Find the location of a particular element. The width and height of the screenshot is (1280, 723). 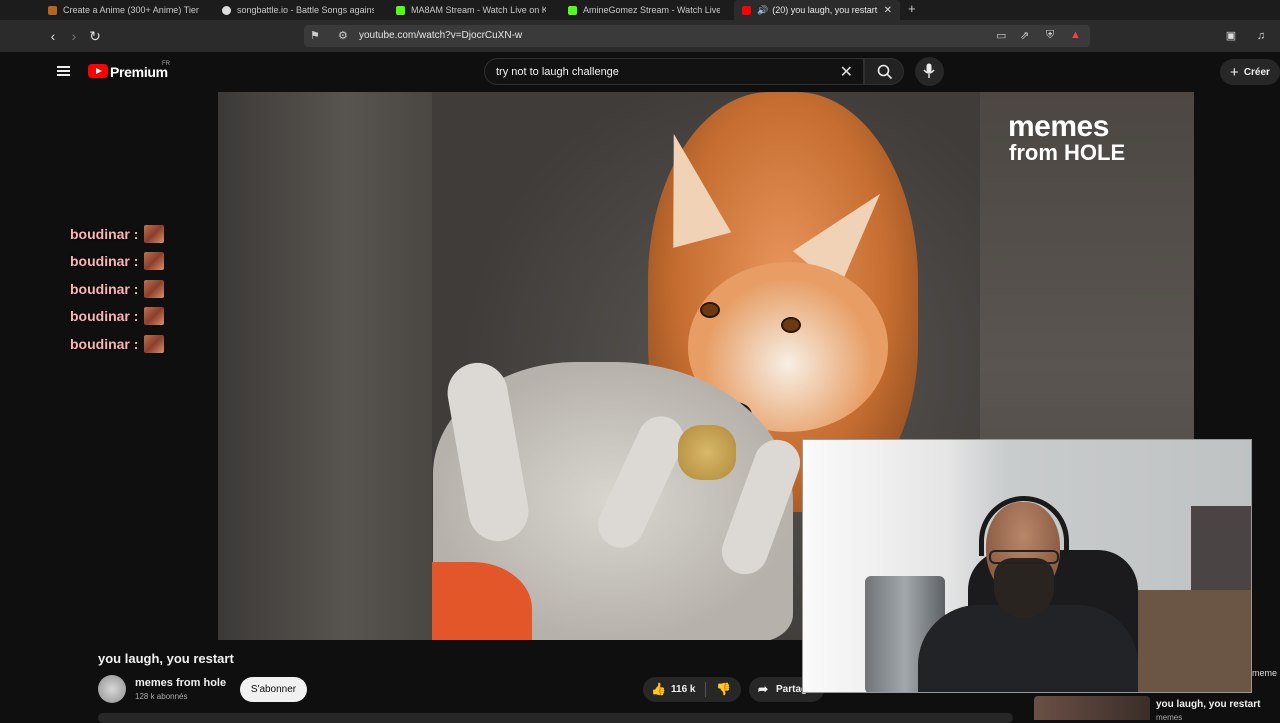

brave-rewards-icon: ▲ is located at coordinates (1075, 35).